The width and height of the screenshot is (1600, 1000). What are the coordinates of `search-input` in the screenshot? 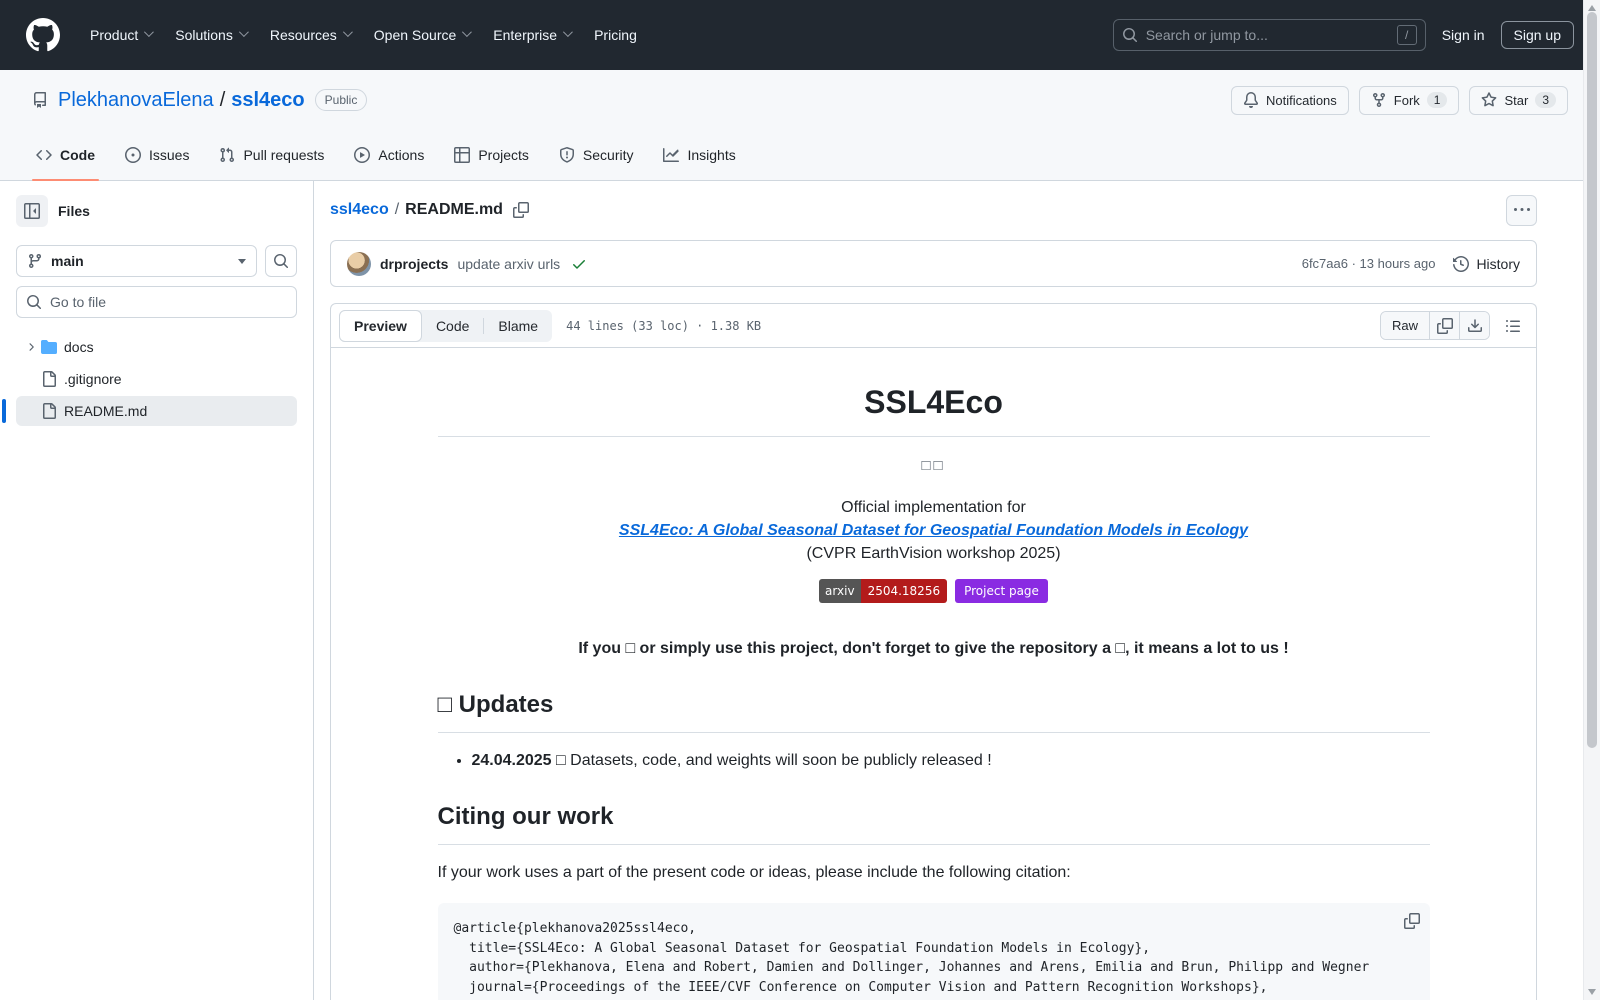 It's located at (1267, 35).